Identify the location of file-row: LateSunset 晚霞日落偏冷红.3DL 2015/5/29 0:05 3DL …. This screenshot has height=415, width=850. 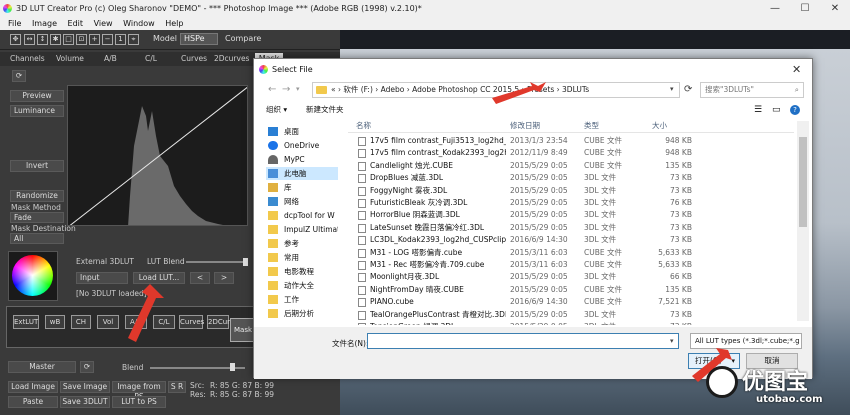
(571, 228).